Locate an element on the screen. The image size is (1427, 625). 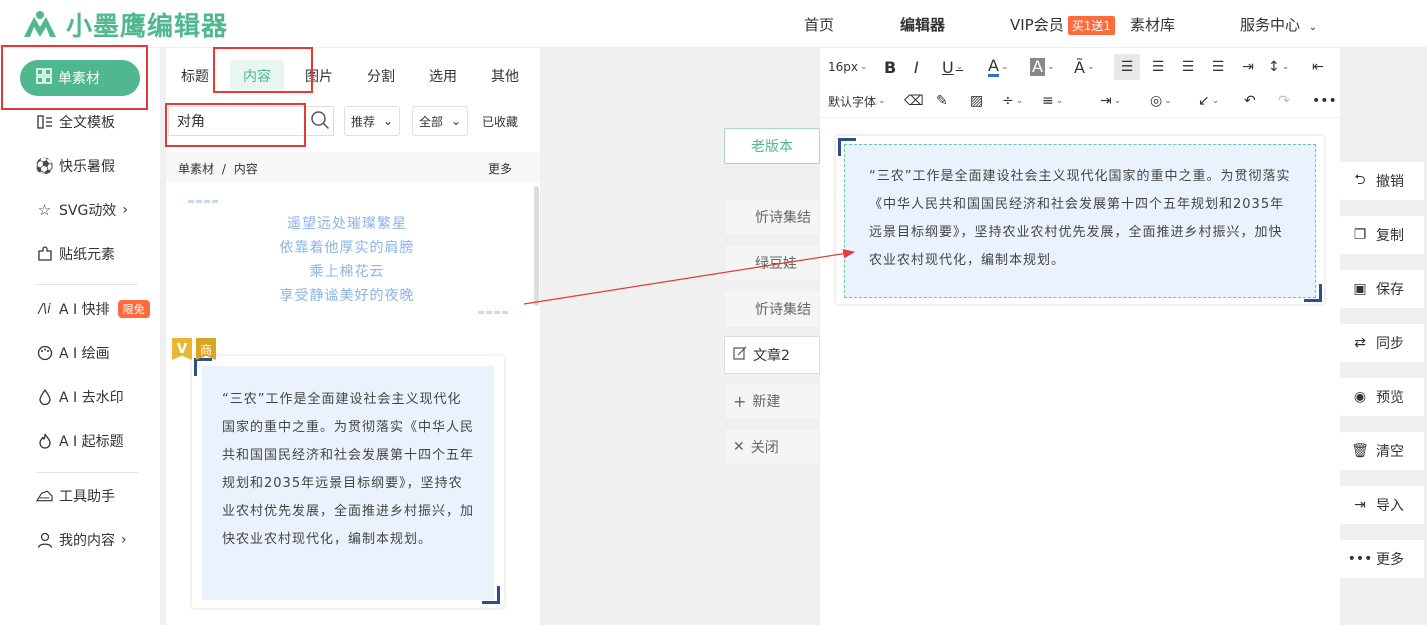
favorites-link: 已收藏 is located at coordinates (500, 121).